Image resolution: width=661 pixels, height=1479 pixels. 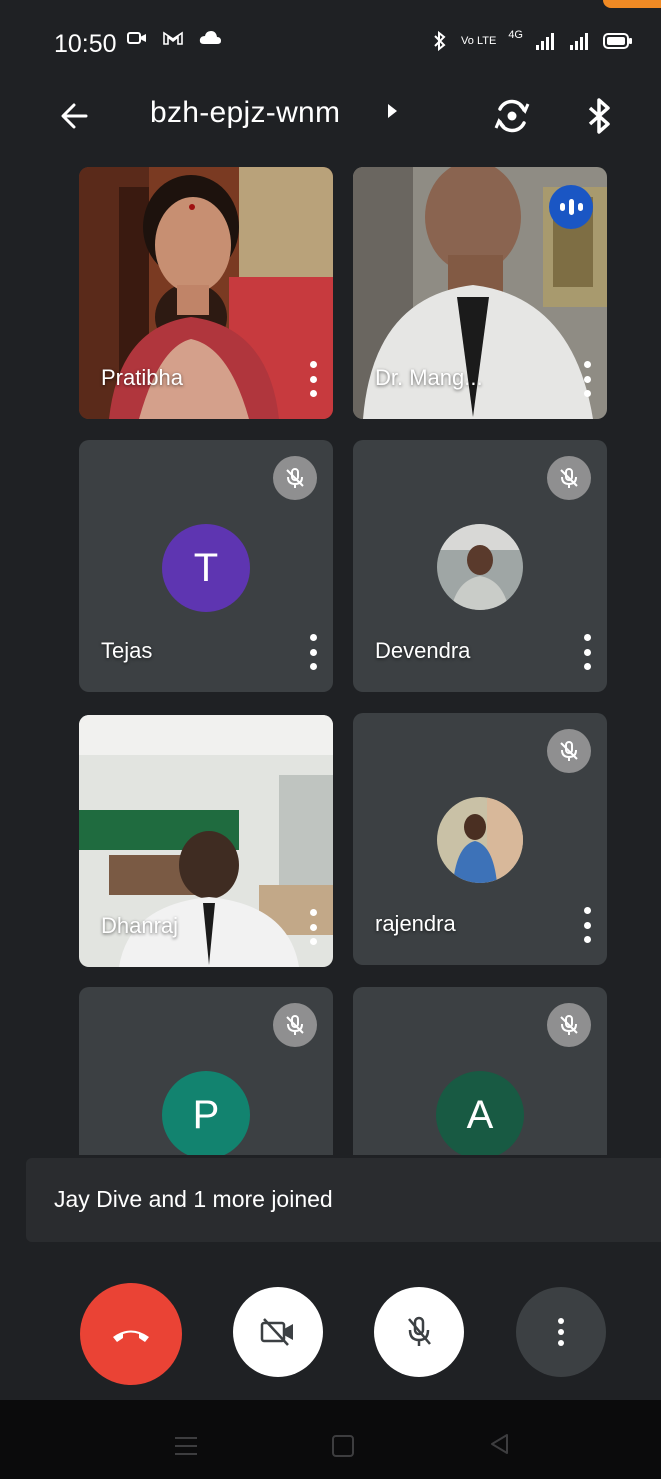 What do you see at coordinates (210, 37) in the screenshot?
I see `cloud-icon` at bounding box center [210, 37].